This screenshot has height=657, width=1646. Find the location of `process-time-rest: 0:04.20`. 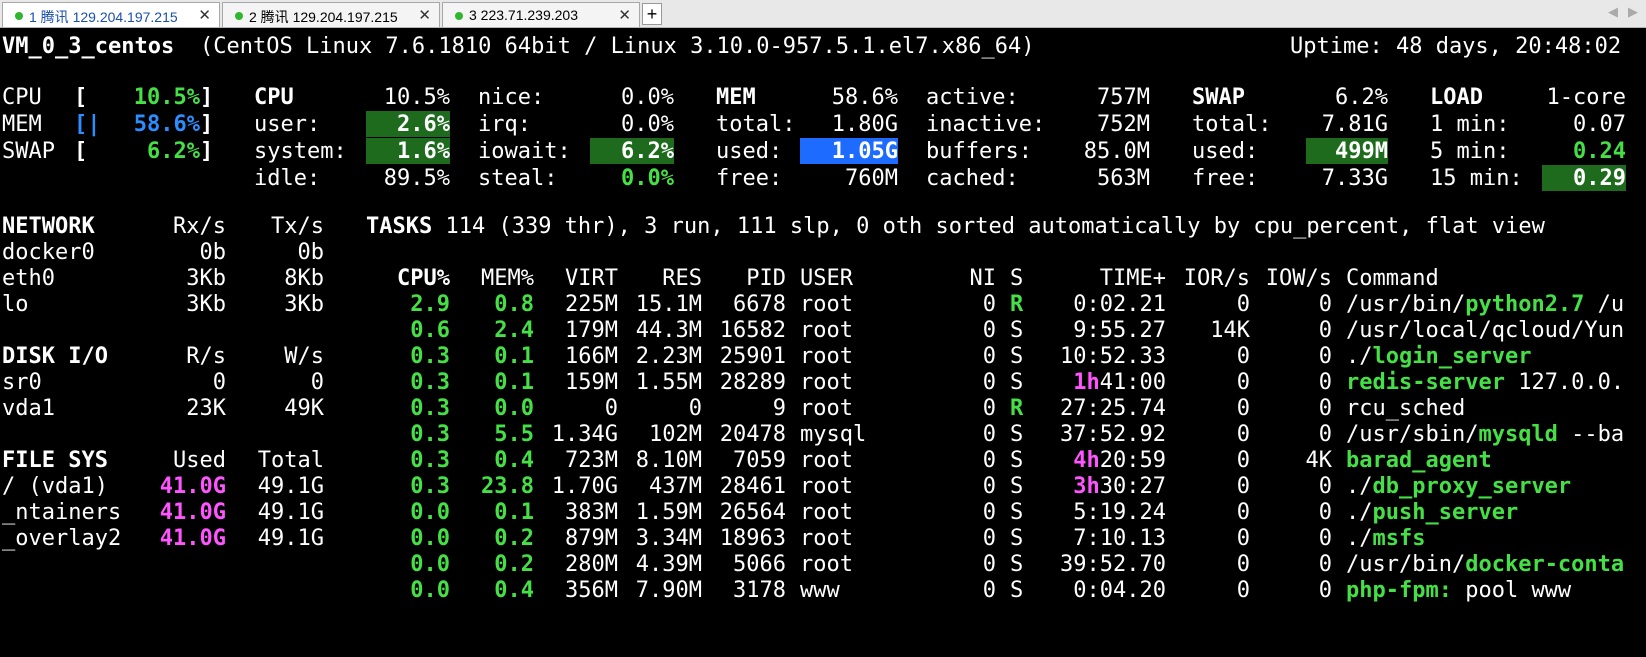

process-time-rest: 0:04.20 is located at coordinates (1119, 590).